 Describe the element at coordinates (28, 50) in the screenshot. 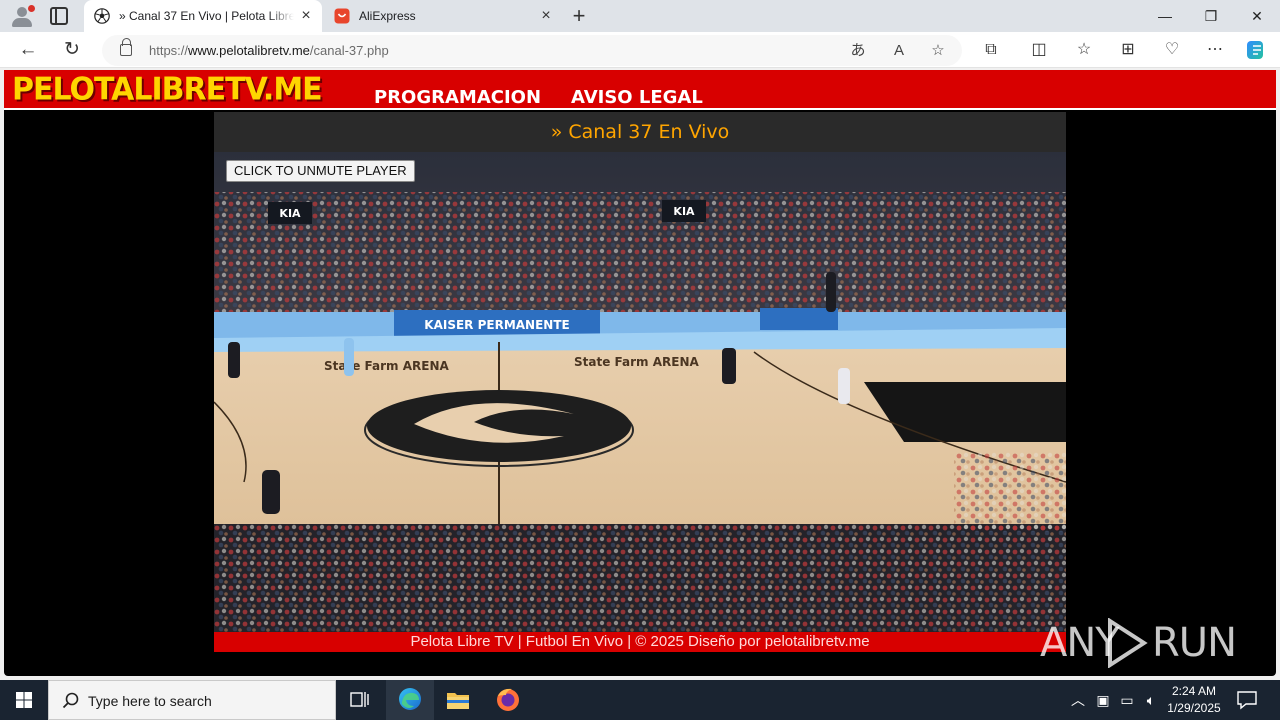

I see `back-arrow-icon: ←` at that location.